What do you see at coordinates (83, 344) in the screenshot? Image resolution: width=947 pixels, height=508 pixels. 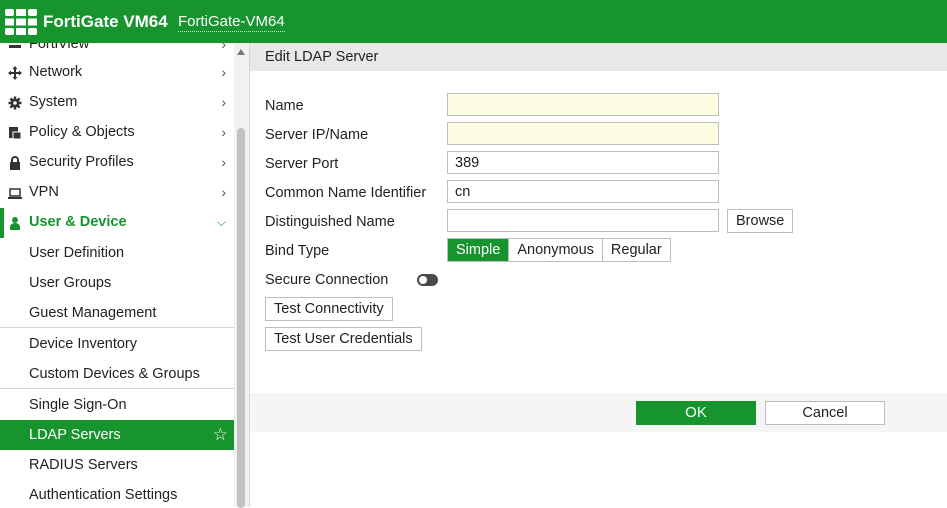 I see `sidebar-subitem-label: Device Inventory` at bounding box center [83, 344].